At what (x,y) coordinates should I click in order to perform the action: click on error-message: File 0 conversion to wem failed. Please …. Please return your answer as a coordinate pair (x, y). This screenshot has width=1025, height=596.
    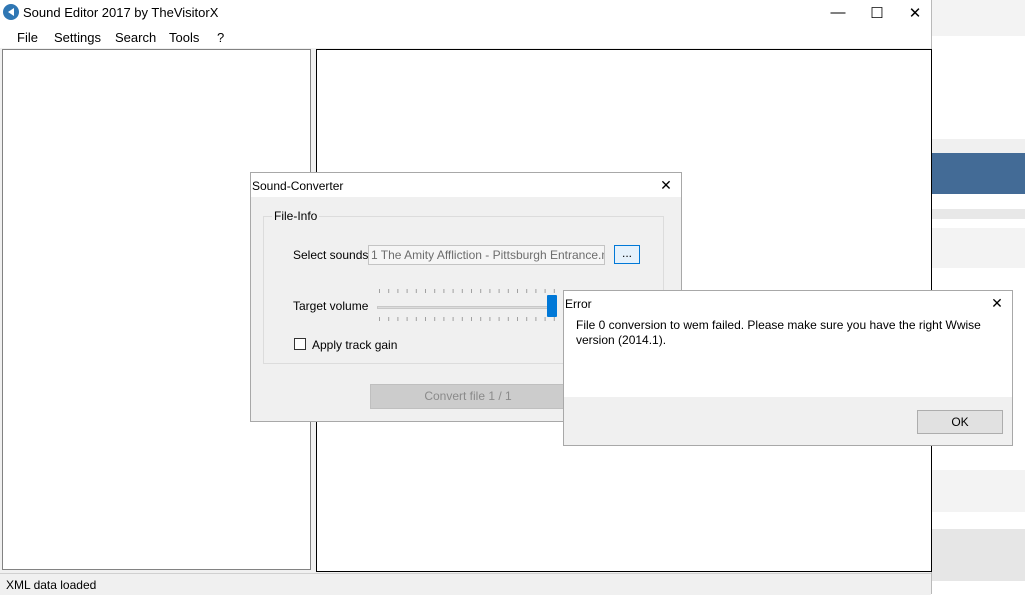
    Looking at the image, I should click on (778, 332).